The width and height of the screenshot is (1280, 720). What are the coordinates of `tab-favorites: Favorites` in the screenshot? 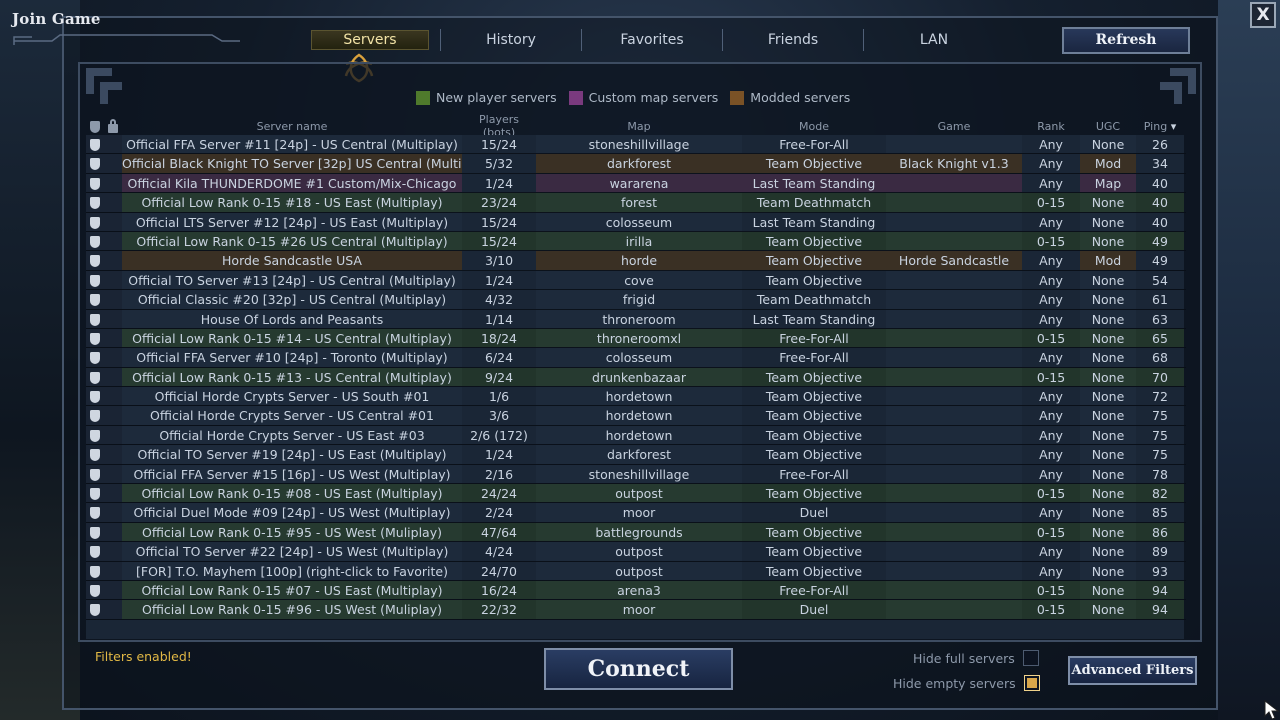 It's located at (652, 40).